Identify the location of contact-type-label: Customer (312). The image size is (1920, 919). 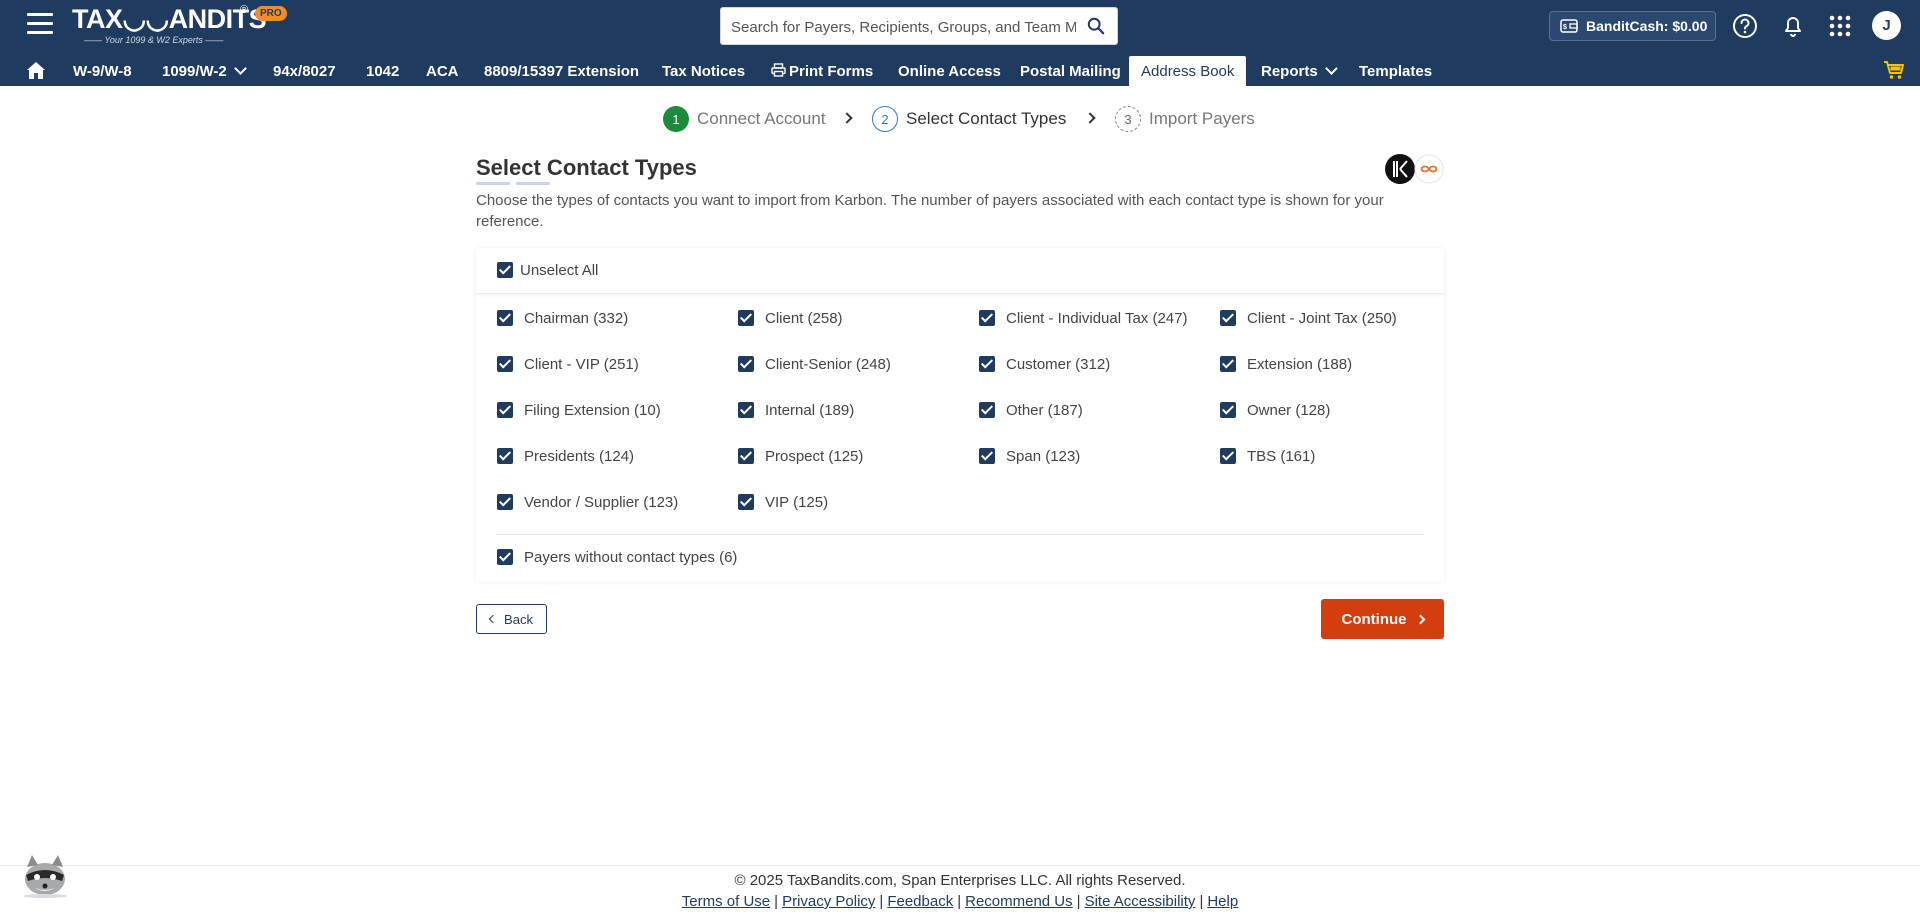
(1058, 364).